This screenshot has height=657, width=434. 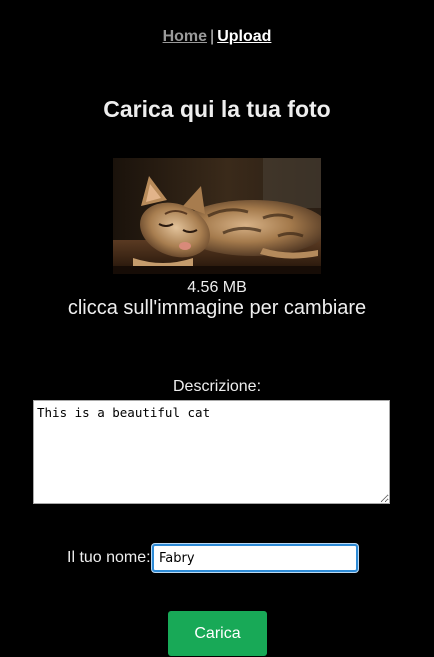 What do you see at coordinates (217, 386) in the screenshot?
I see `description-label: Descrizione:` at bounding box center [217, 386].